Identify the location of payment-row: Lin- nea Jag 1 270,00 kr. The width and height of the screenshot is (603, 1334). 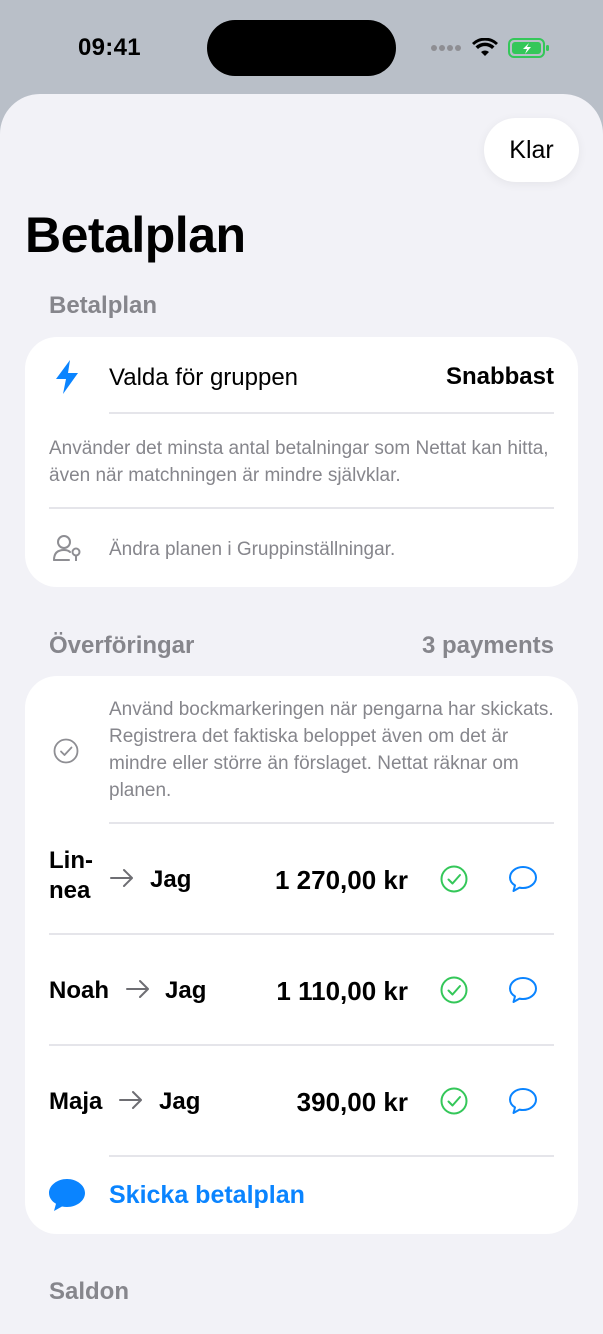
(301, 879).